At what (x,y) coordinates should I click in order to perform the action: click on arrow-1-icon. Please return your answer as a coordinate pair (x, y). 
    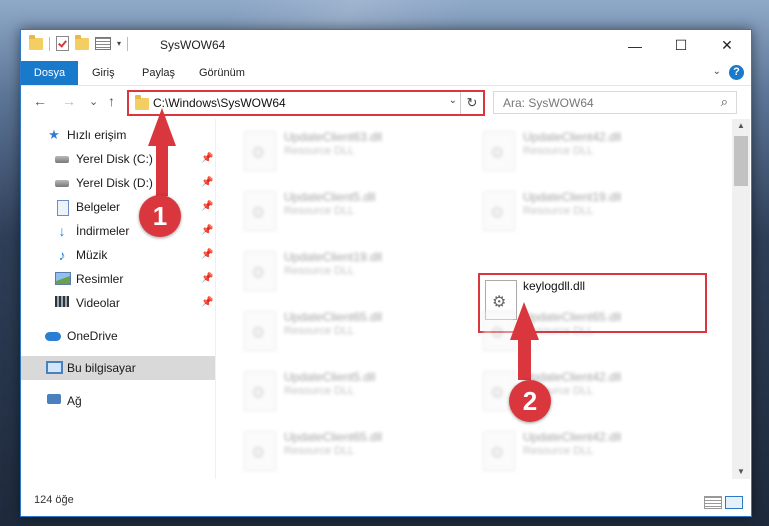
    Looking at the image, I should click on (162, 152).